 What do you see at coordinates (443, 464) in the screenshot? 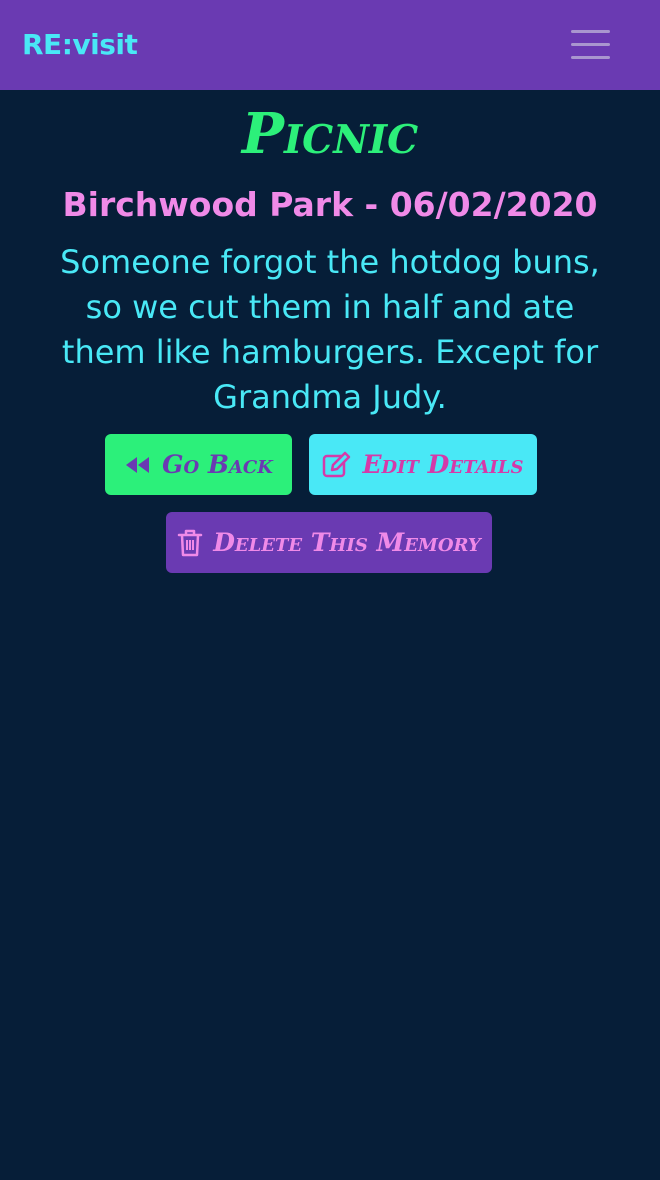
I see `edit-details-label: Edit Details` at bounding box center [443, 464].